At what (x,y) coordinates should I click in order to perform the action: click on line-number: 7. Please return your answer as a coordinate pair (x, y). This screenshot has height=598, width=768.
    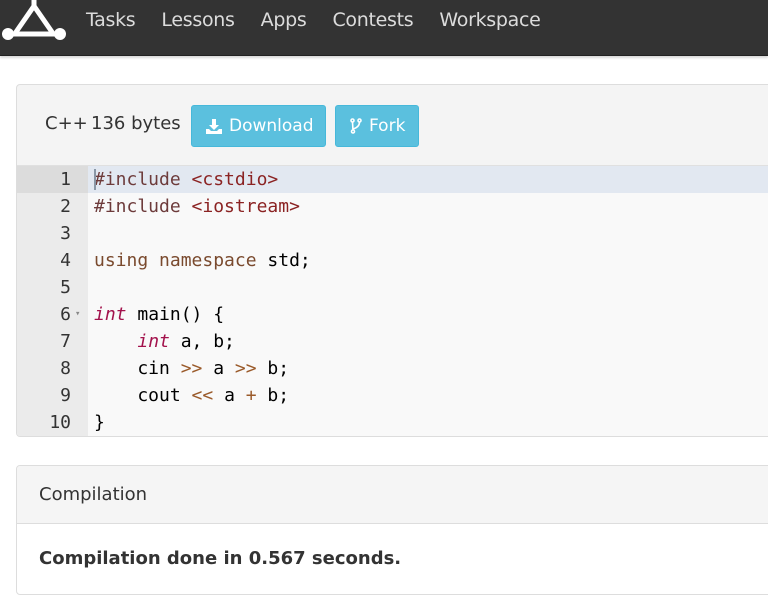
    Looking at the image, I should click on (65, 341).